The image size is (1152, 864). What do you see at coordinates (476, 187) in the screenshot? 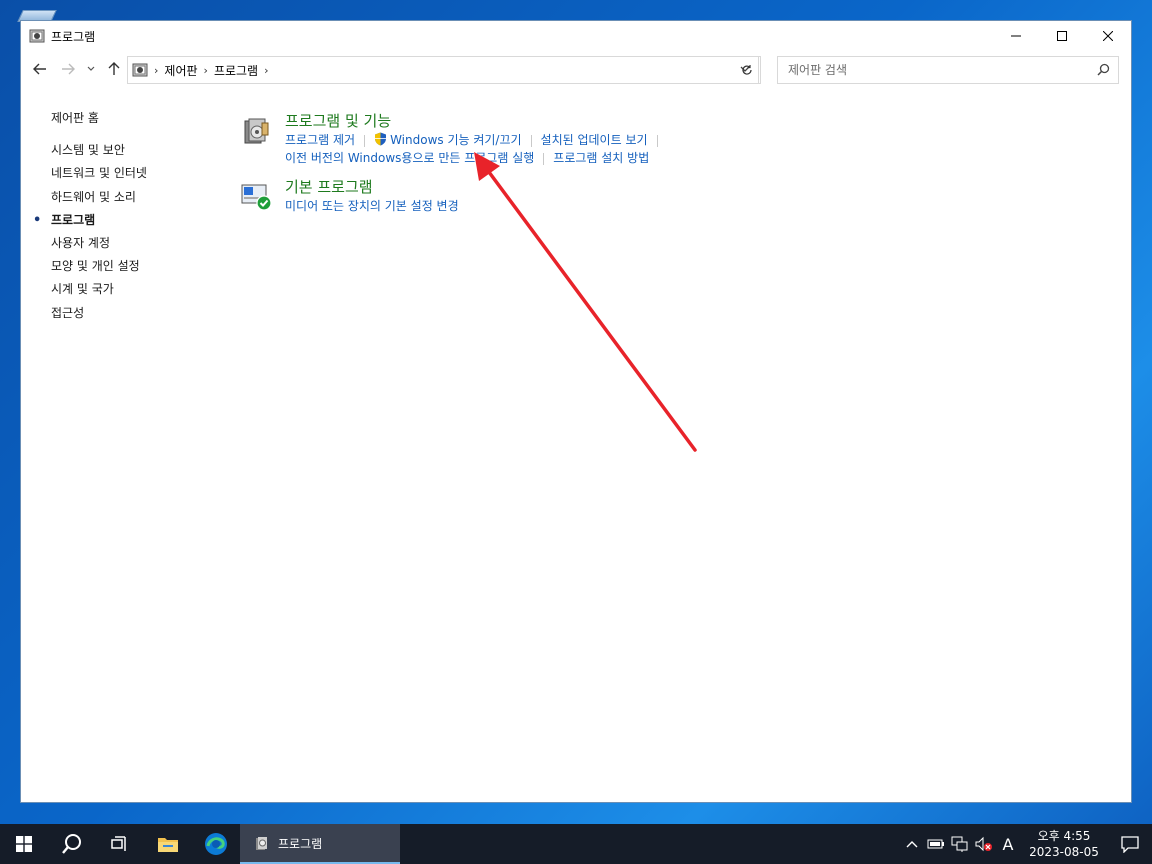
I see `category-title-default-programs: 기본 프로그램` at bounding box center [476, 187].